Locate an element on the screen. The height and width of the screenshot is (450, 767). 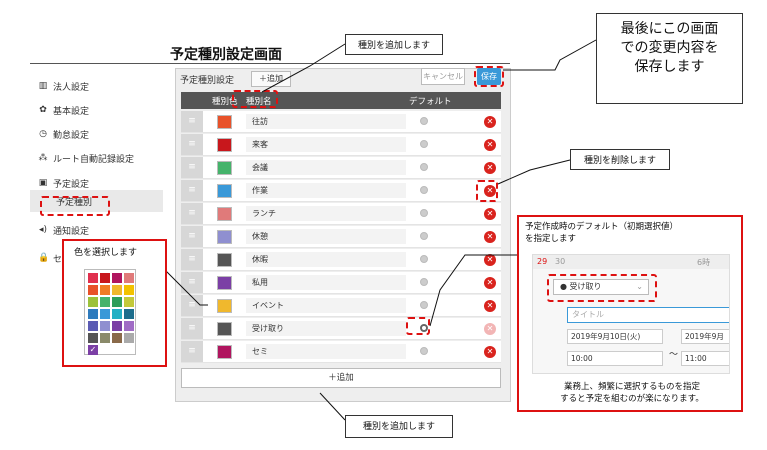
callout-save-changes: 最後にこの画面 での変更内容を 保存します is located at coordinates (669, 58).